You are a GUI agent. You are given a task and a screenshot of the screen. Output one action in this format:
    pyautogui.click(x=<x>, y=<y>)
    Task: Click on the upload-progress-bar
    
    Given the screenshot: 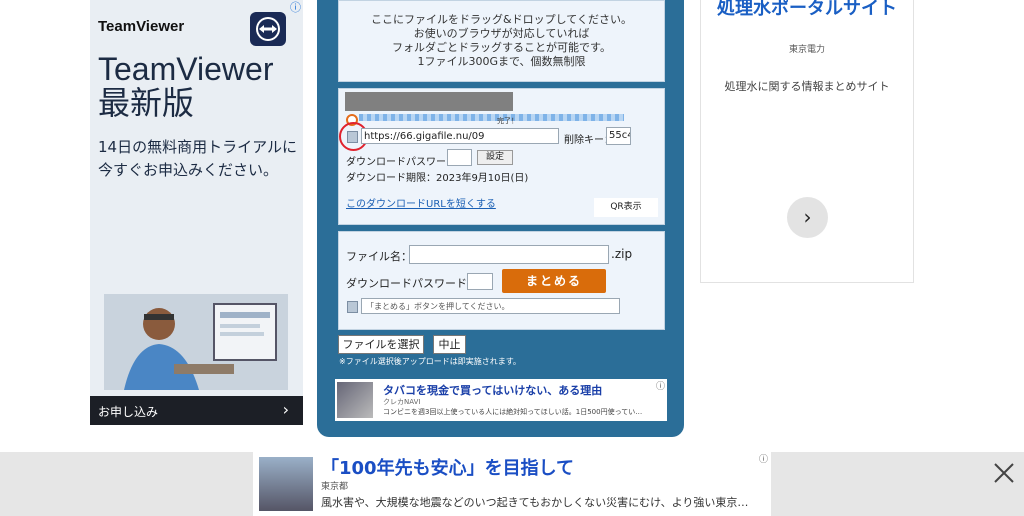 What is the action you would take?
    pyautogui.click(x=491, y=117)
    